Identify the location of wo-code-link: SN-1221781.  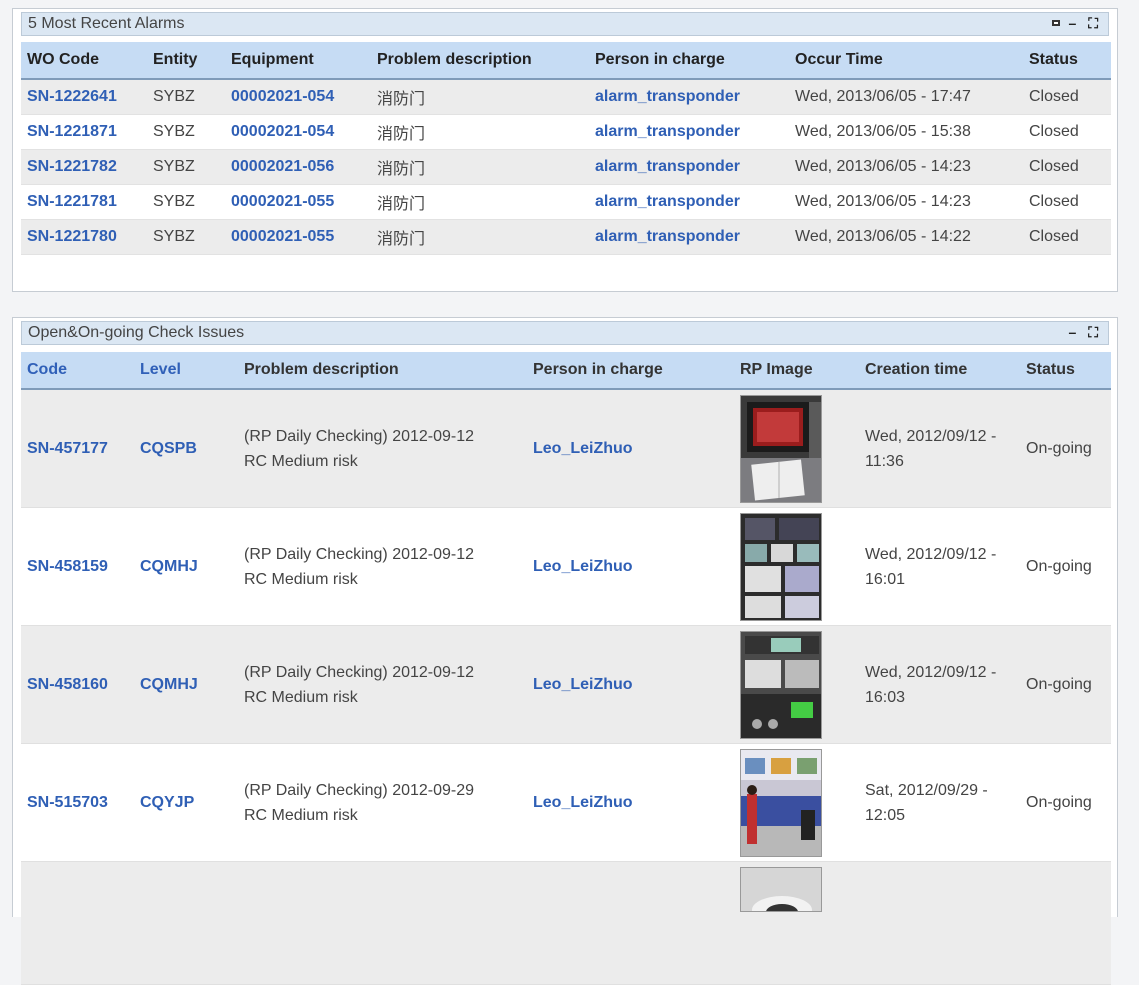
(72, 201).